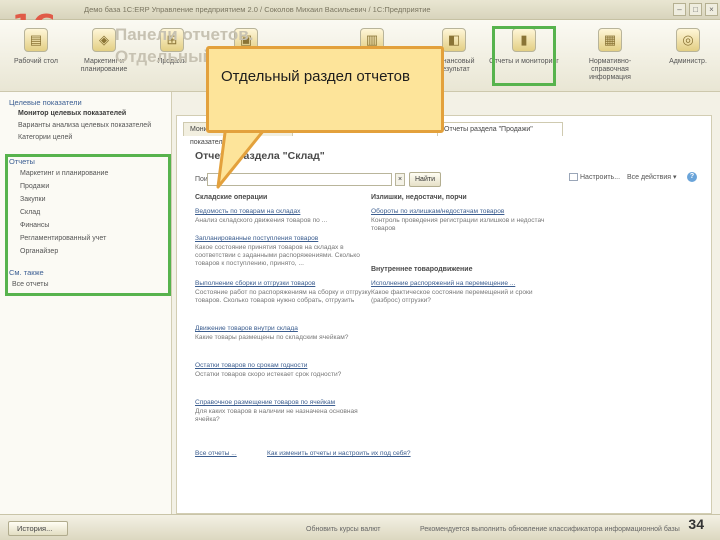 The height and width of the screenshot is (540, 720). Describe the element at coordinates (231, 197) in the screenshot. I see `column-header-warehouse-ops: Складские операции` at that location.